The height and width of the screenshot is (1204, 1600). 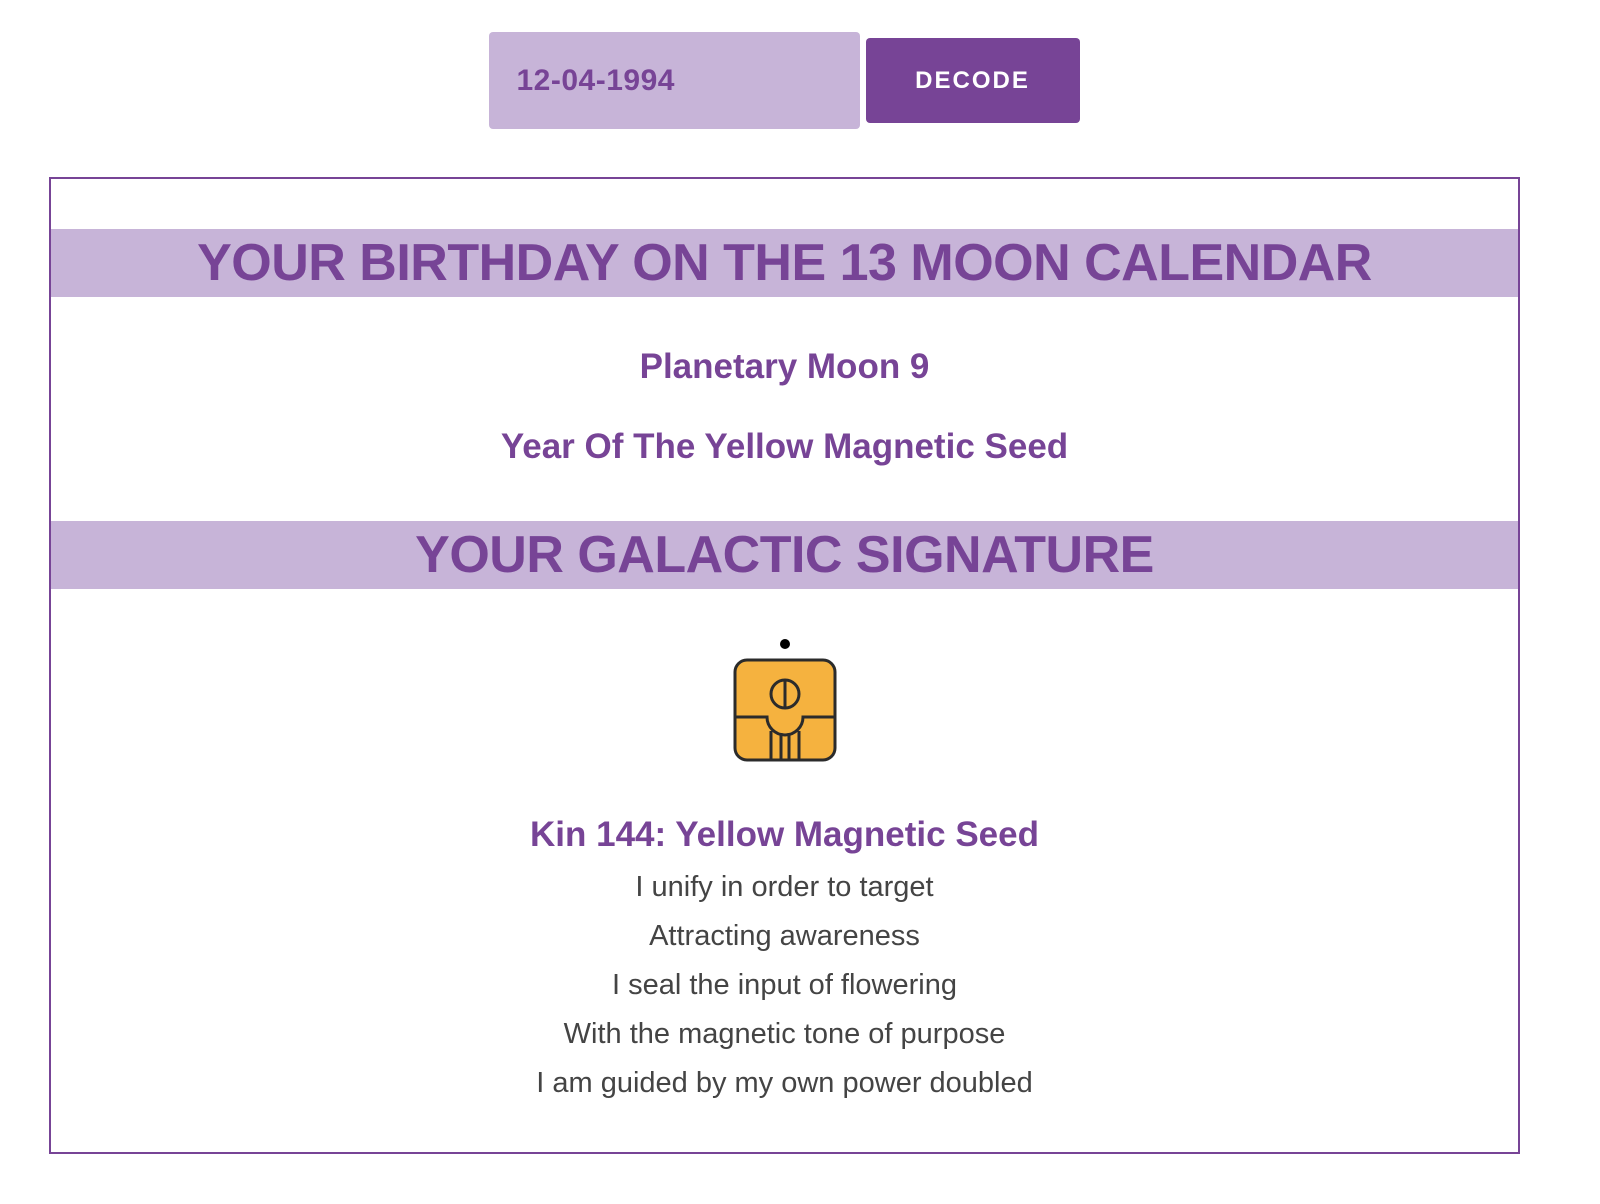 I want to click on birthdate-input, so click(x=674, y=80).